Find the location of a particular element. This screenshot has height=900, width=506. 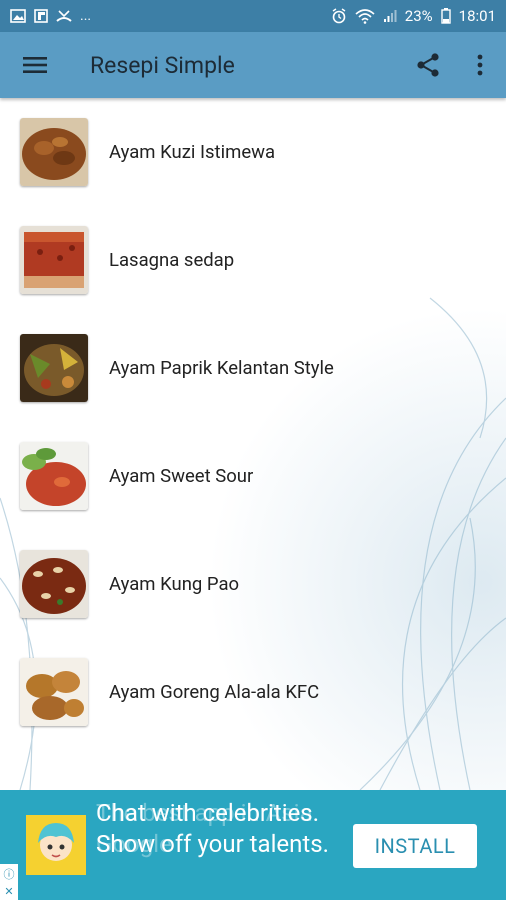

app-toolbar: Resepi Simple is located at coordinates (253, 65).